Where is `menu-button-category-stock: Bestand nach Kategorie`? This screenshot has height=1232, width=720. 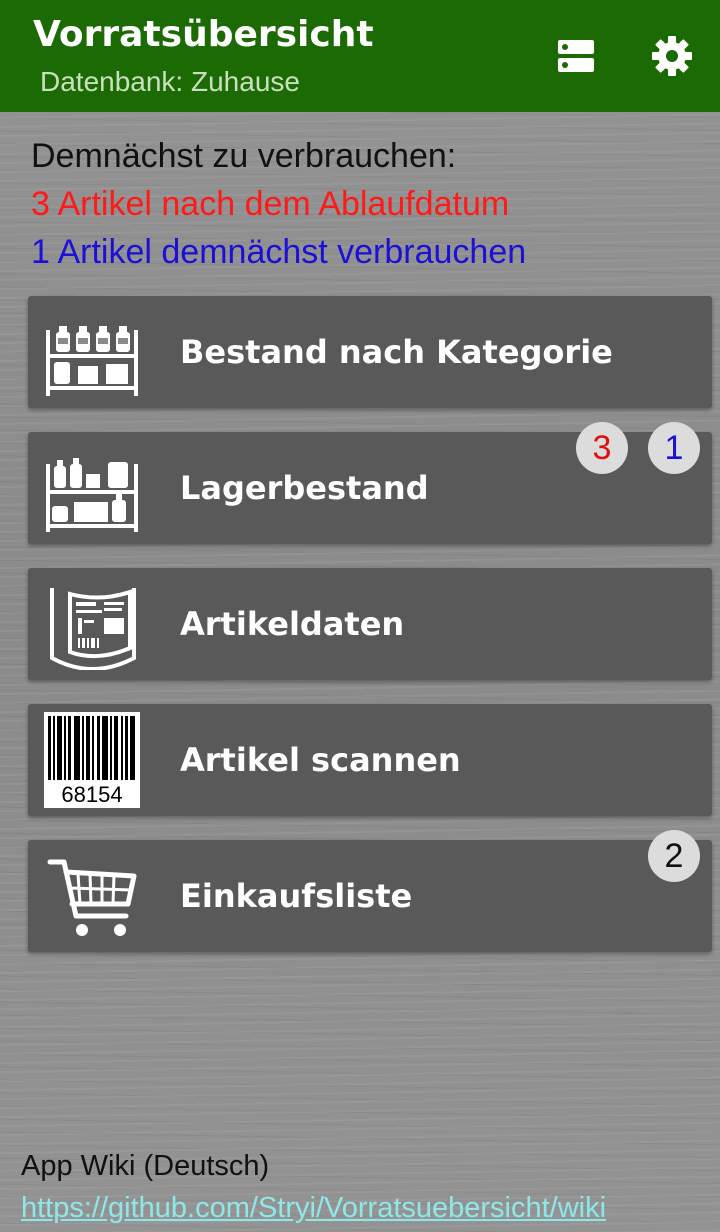
menu-button-category-stock: Bestand nach Kategorie is located at coordinates (370, 352).